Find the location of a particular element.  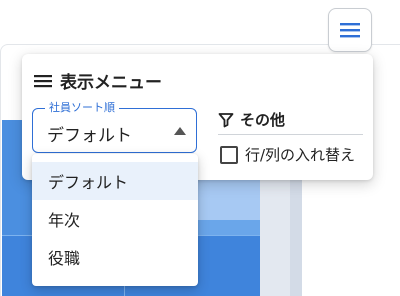

dropdown-option: 年次 is located at coordinates (115, 219).